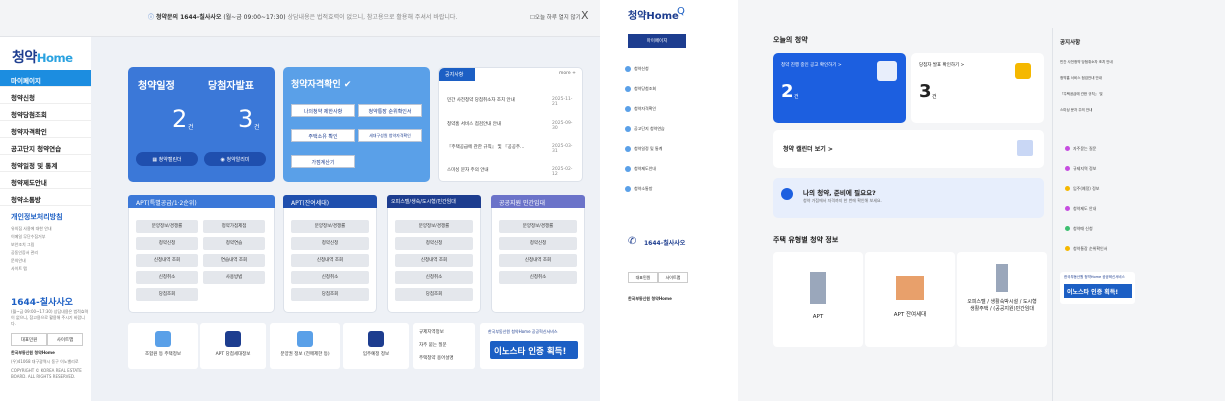 The width and height of the screenshot is (1225, 401). Describe the element at coordinates (434, 243) in the screenshot. I see `off-btn-apply: 청약신청` at that location.